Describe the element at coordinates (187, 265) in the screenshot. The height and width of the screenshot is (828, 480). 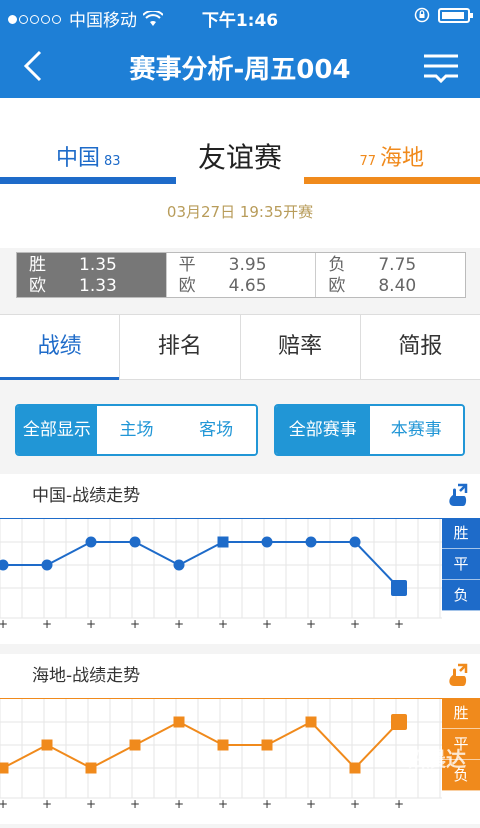
I see `odds-label: 平` at that location.